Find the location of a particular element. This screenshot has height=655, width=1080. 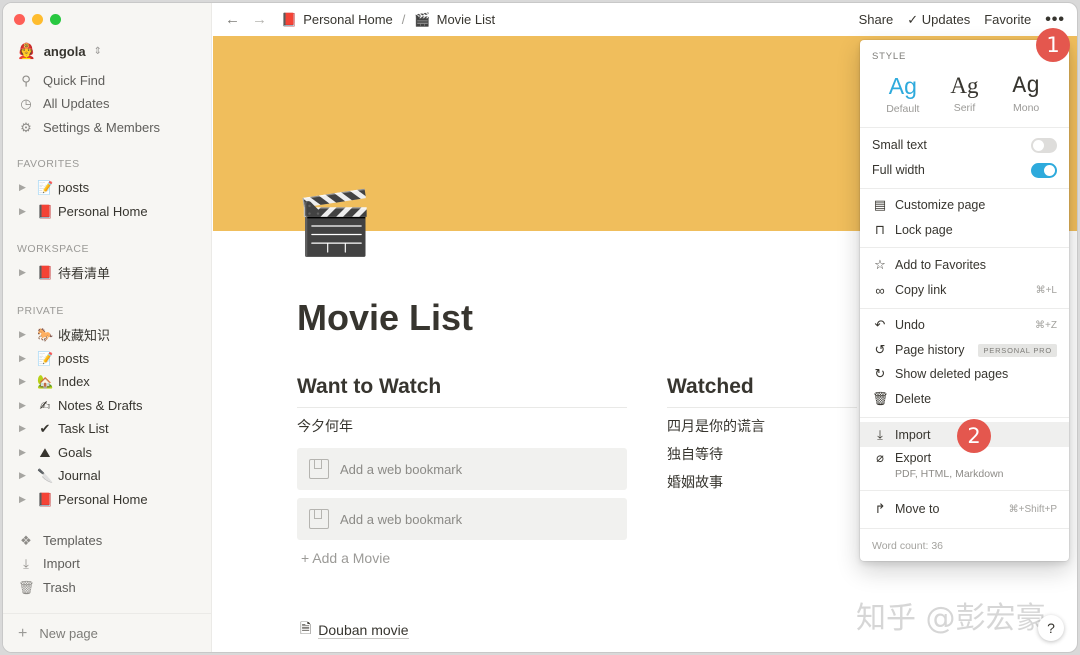

list-item: 婚姻故事 is located at coordinates (762, 482).